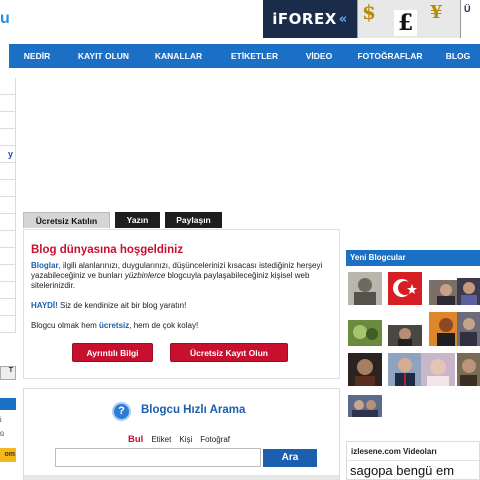 The image size is (480, 480). What do you see at coordinates (137, 220) in the screenshot?
I see `tab-yazin: Yazın` at bounding box center [137, 220].